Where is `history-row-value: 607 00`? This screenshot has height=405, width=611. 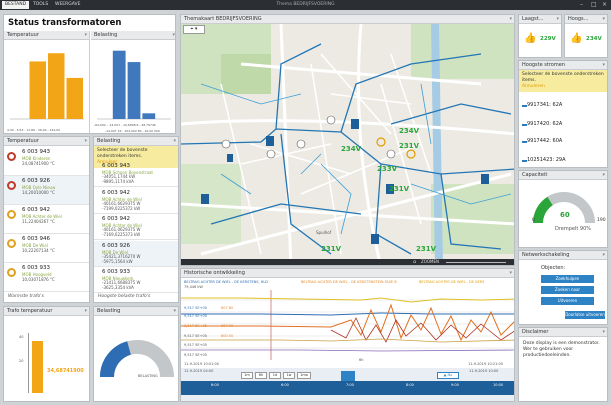 history-row-value: 607 00 is located at coordinates (227, 326).